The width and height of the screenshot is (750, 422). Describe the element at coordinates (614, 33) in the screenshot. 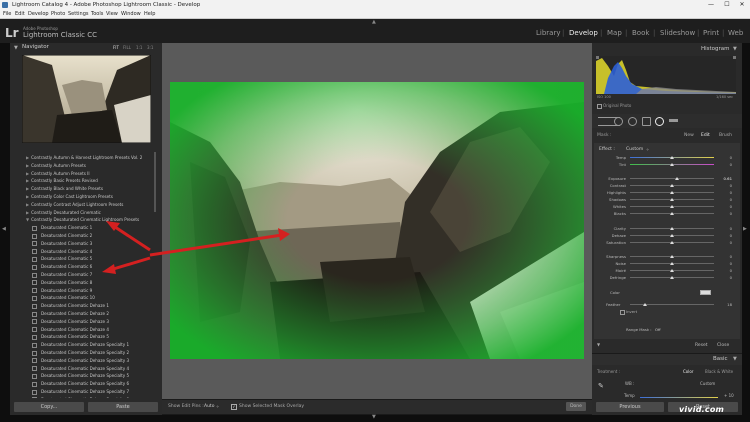

I see `module-map: Map` at that location.